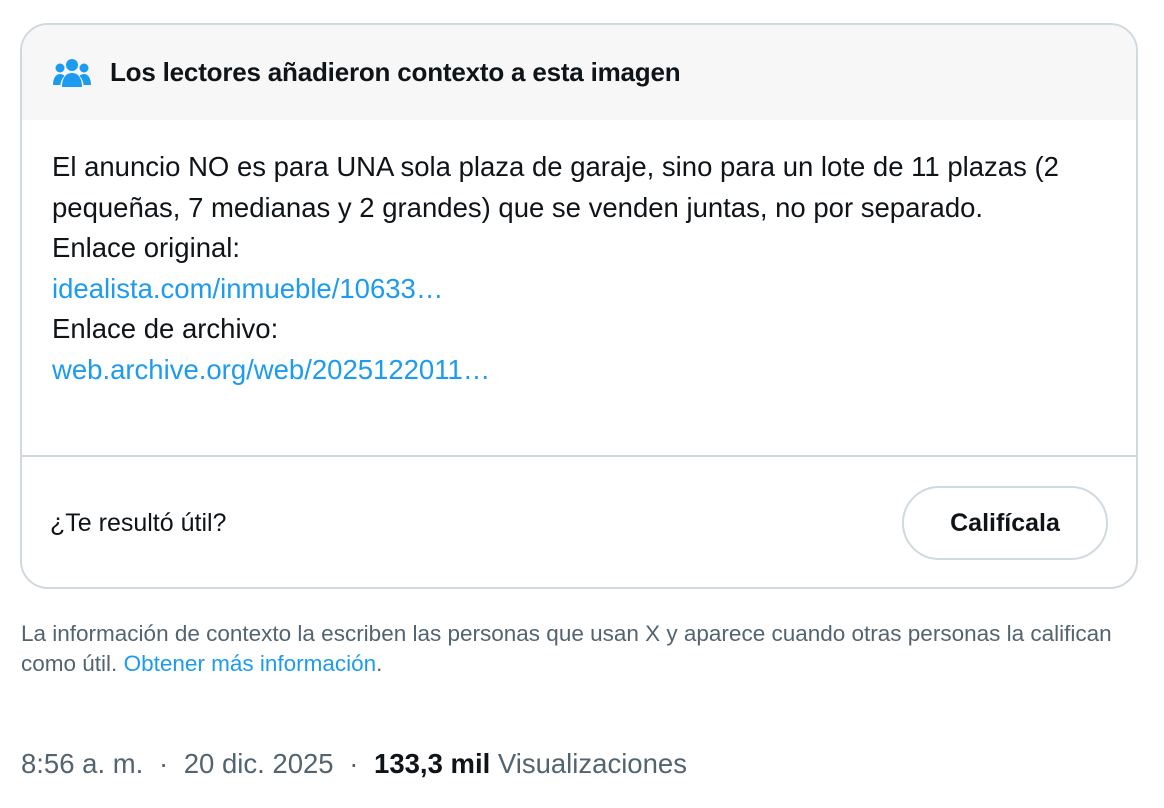  Describe the element at coordinates (72, 73) in the screenshot. I see `people-icon` at that location.